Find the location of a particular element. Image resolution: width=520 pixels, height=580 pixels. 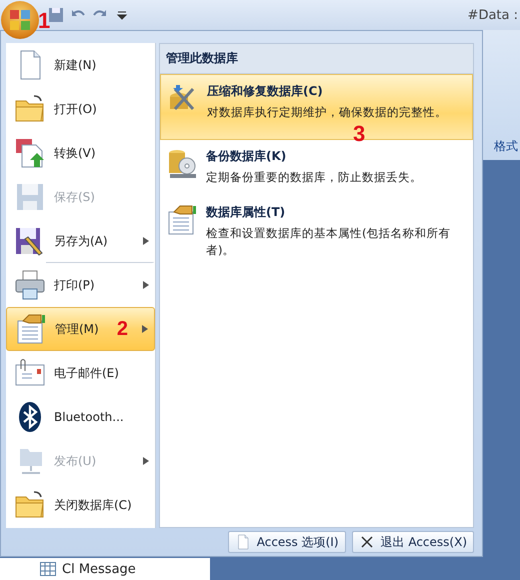

database-disc-icon is located at coordinates (182, 164).